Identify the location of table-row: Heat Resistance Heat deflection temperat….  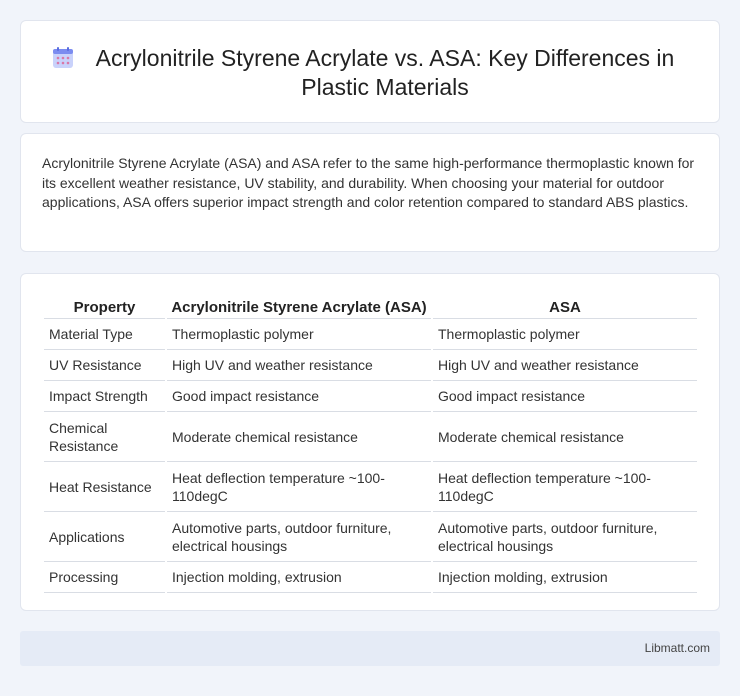
(370, 487).